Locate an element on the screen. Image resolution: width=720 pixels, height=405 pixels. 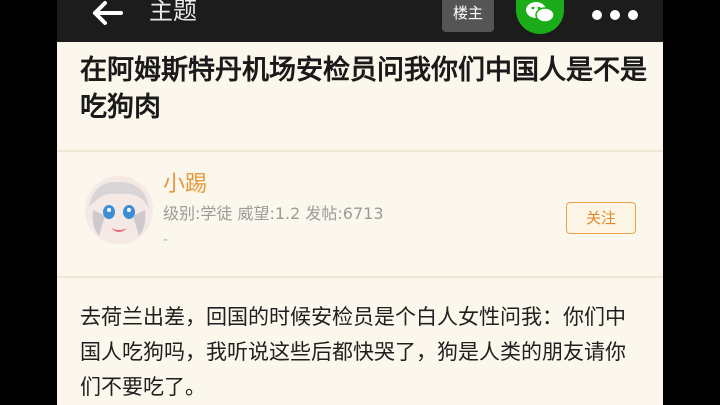
only-op-button: 楼主 is located at coordinates (468, 16).